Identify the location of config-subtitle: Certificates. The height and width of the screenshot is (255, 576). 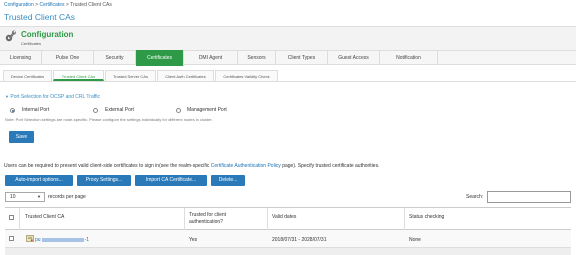
(31, 43).